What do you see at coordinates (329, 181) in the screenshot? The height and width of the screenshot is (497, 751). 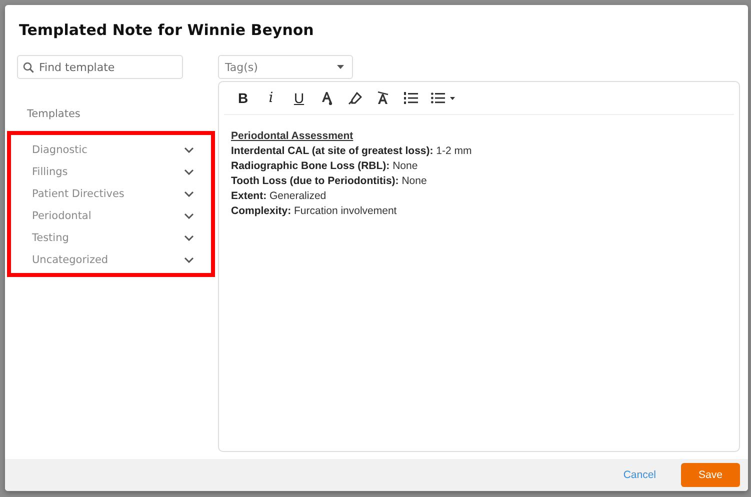 I see `note-line: Tooth Loss (due to Periodontitis): None` at bounding box center [329, 181].